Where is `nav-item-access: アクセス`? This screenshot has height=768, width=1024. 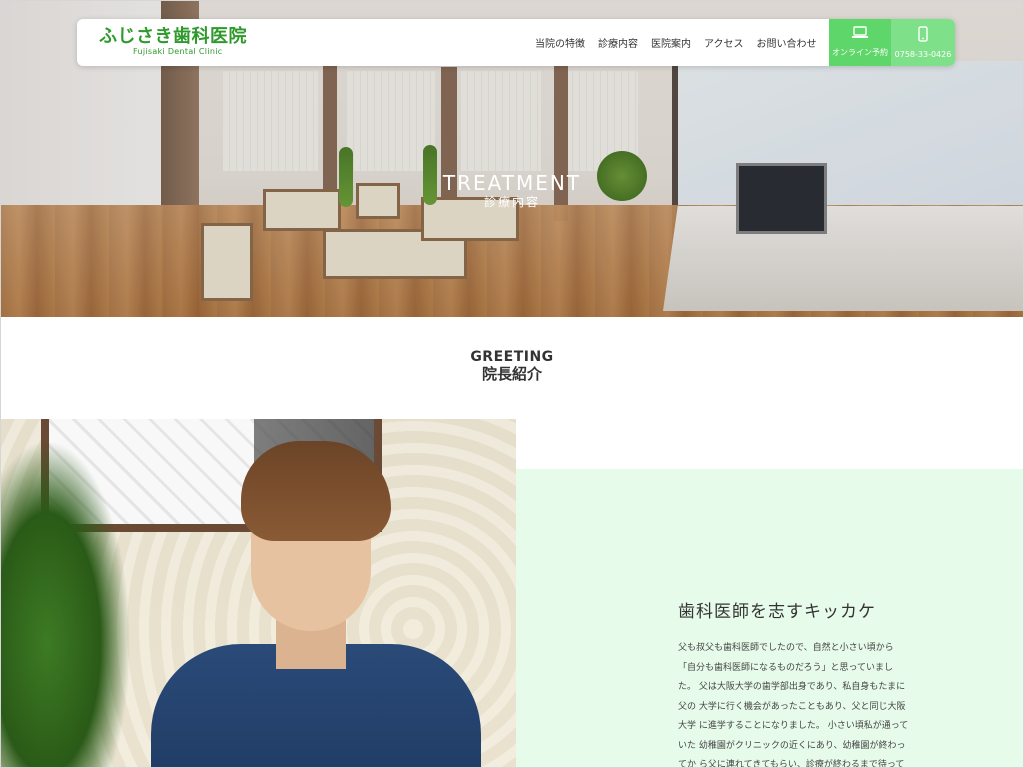
nav-item-access: アクセス is located at coordinates (724, 42).